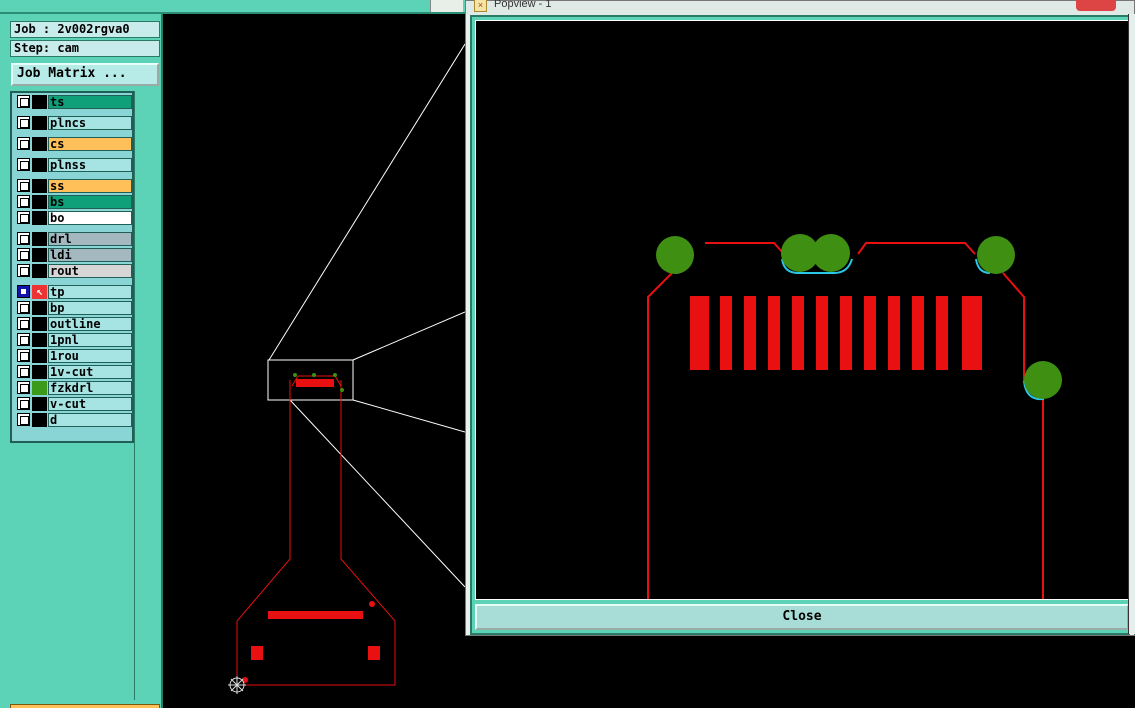 Image resolution: width=1135 pixels, height=708 pixels. I want to click on connector-fingers, so click(315, 383).